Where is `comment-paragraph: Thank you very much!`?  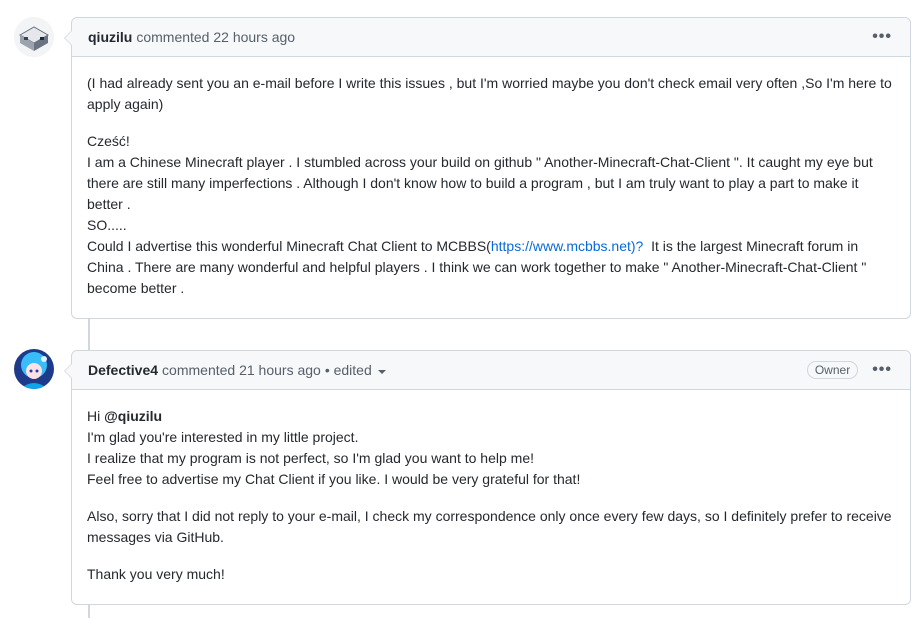
comment-paragraph: Thank you very much! is located at coordinates (156, 574).